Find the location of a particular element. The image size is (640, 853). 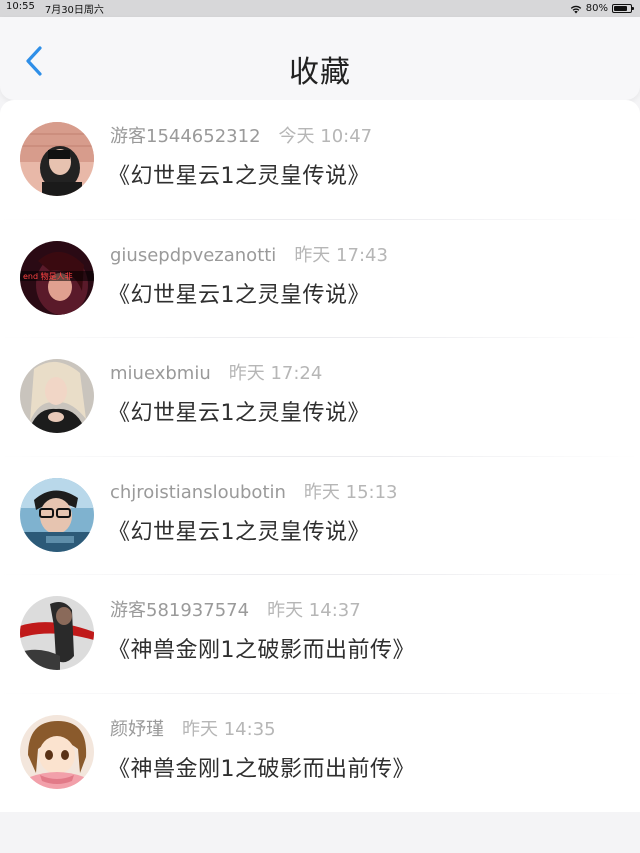

timestamp: 昨天 15:13 is located at coordinates (350, 492).